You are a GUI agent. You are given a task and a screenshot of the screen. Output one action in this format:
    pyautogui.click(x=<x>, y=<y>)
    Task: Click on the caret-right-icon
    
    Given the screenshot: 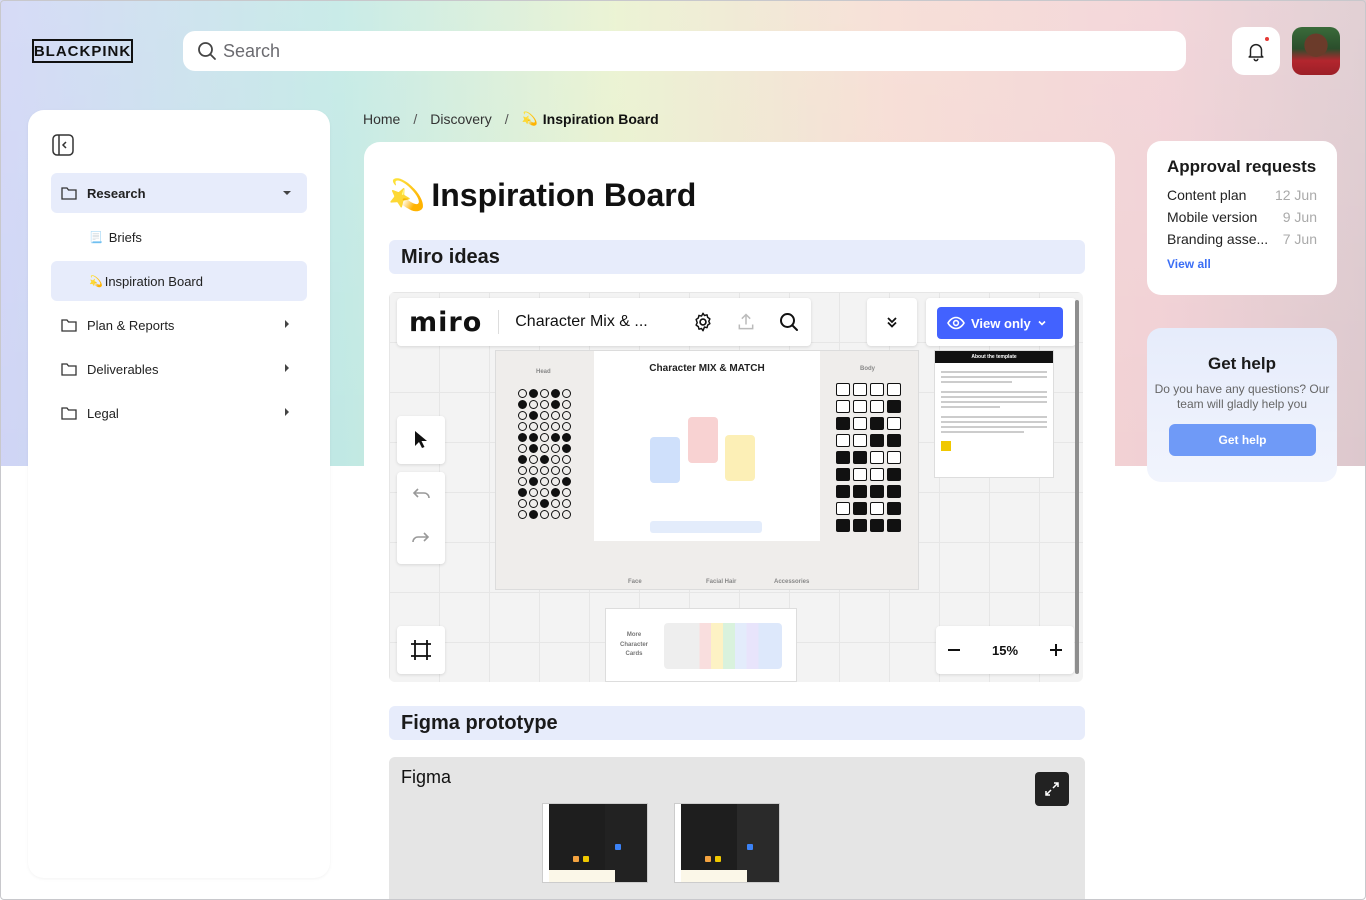 What is the action you would take?
    pyautogui.click(x=287, y=368)
    